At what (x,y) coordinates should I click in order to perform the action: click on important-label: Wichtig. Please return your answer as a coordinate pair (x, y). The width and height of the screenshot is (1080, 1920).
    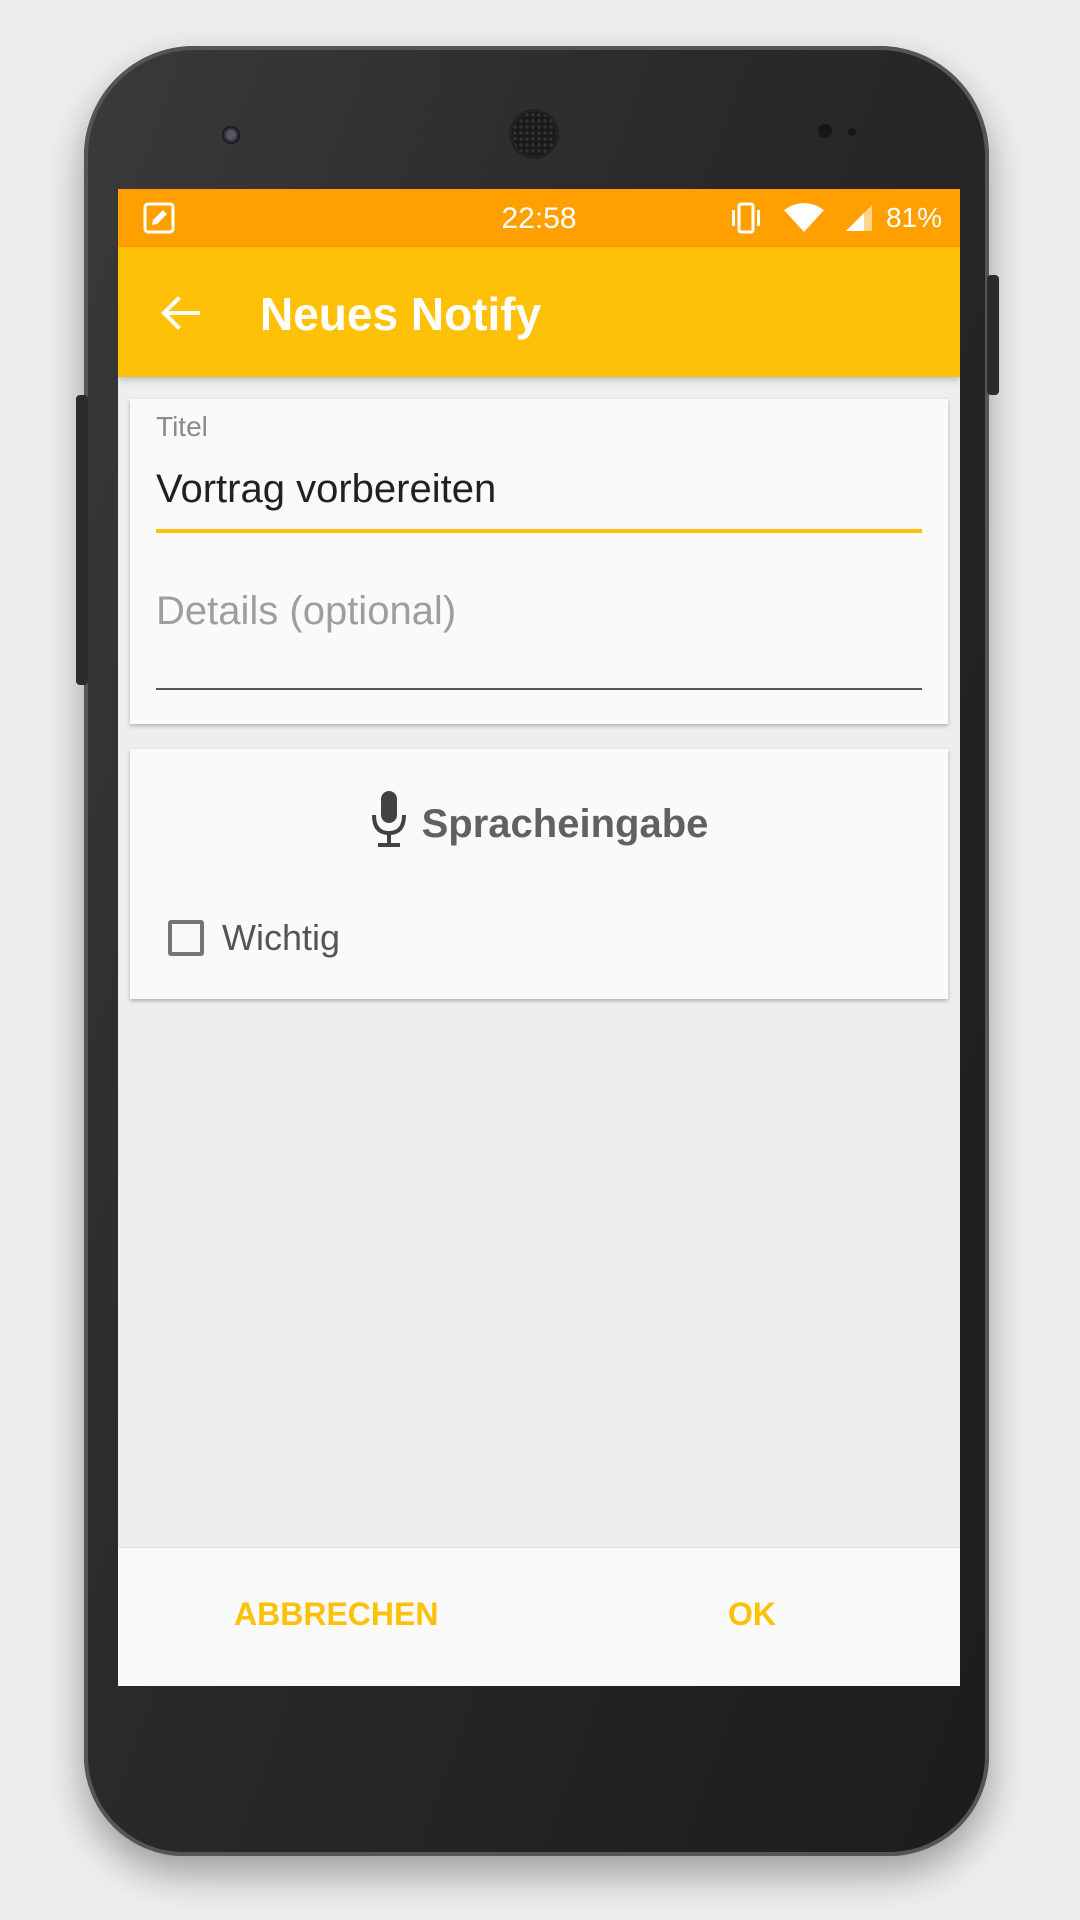
    Looking at the image, I should click on (281, 937).